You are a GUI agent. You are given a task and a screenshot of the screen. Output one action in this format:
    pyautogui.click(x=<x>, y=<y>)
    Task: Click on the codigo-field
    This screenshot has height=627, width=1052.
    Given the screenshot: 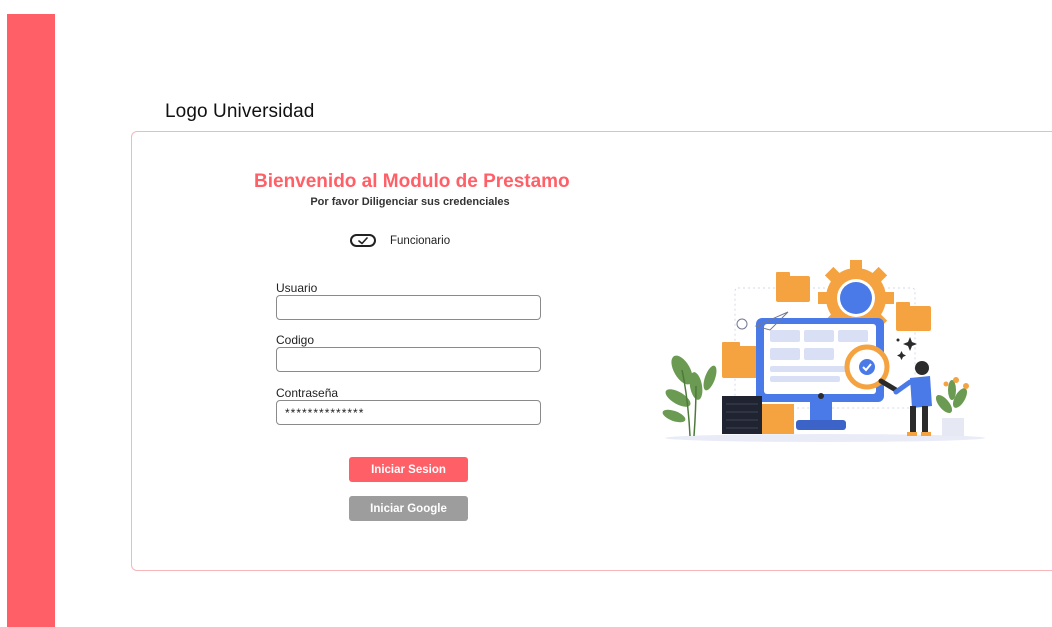 What is the action you would take?
    pyautogui.click(x=408, y=359)
    